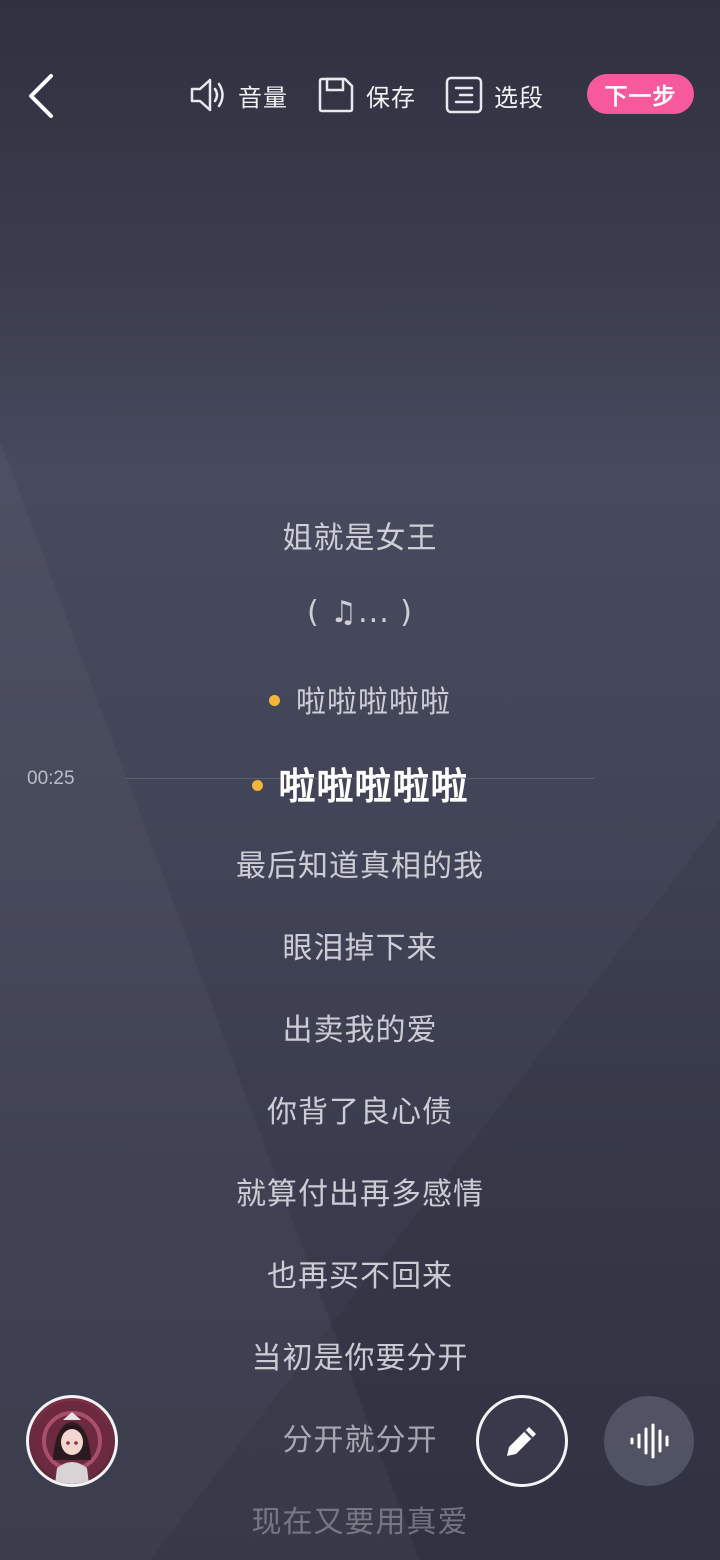 Image resolution: width=720 pixels, height=1560 pixels. I want to click on lyric-line: 现在又要用真爱, so click(360, 1519).